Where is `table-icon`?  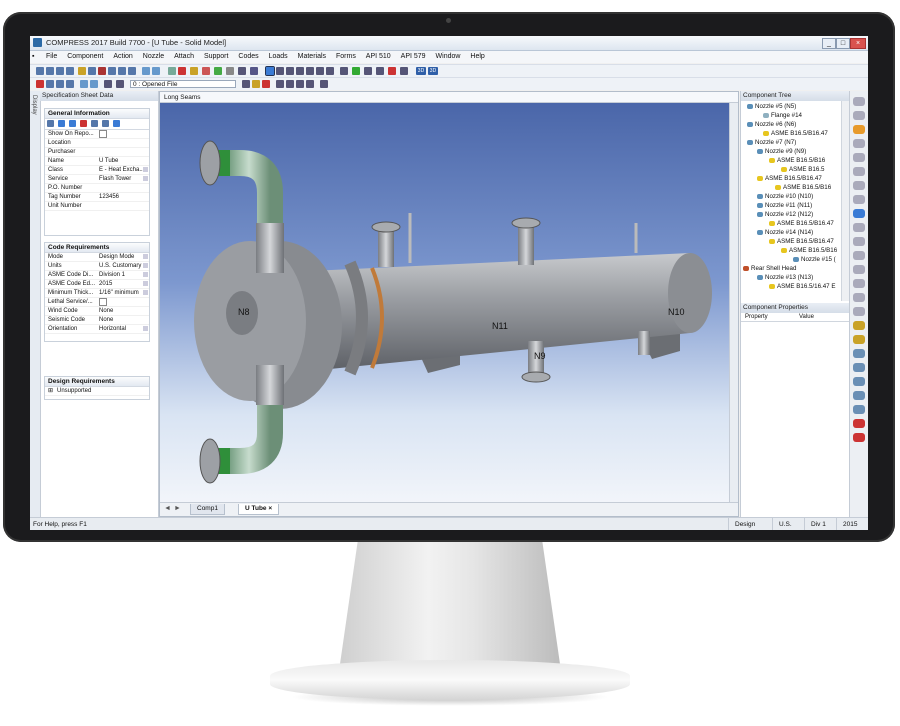
table-icon is located at coordinates (324, 84).